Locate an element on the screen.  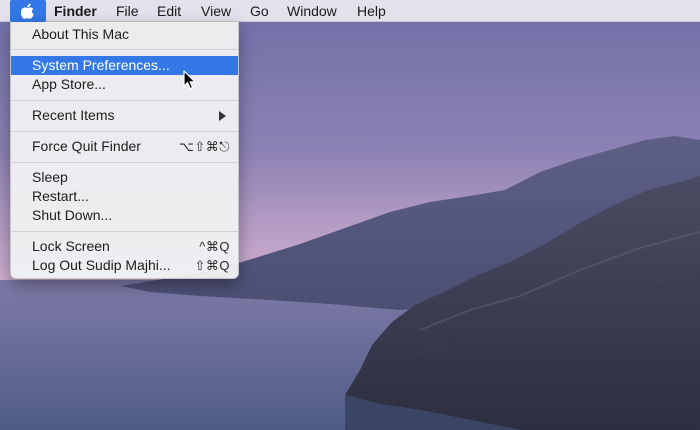
menu-item-force-quit: Force Quit Finder ⌥⇧⌘⎋ is located at coordinates (124, 146).